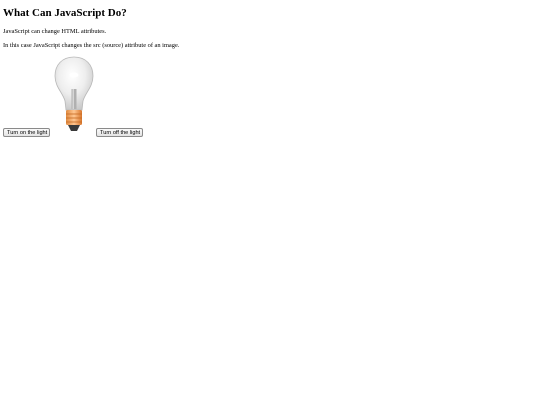  I want to click on light-controls: Turn on the light Turn off the light, so click(103, 96).